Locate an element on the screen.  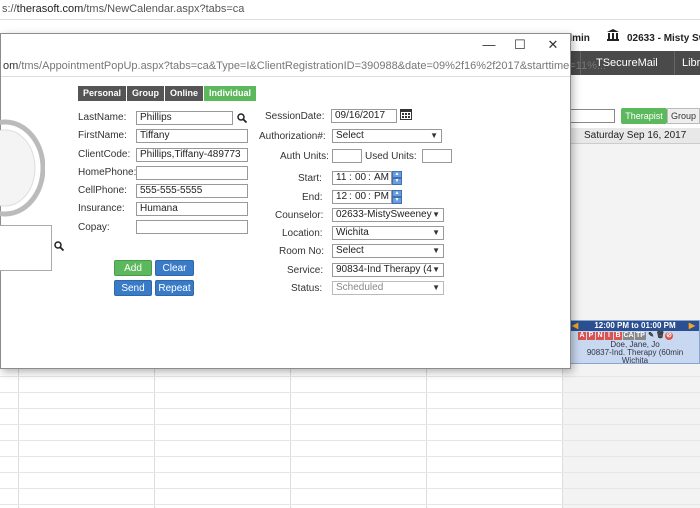
firstname-label: FirstName: is located at coordinates (102, 135).